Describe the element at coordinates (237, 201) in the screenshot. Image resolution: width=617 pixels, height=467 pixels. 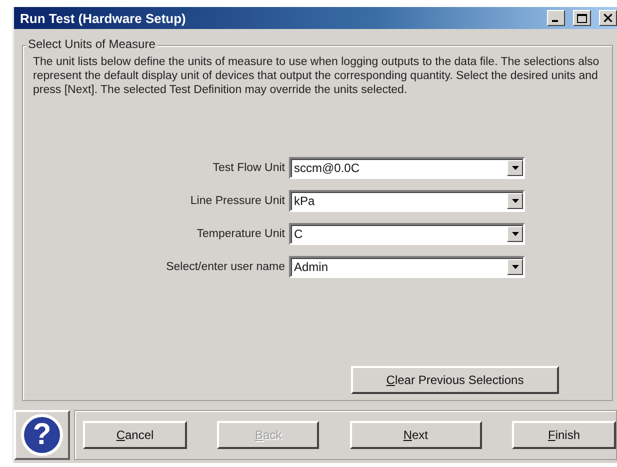
I see `field-label: Line Pressure Unit` at that location.